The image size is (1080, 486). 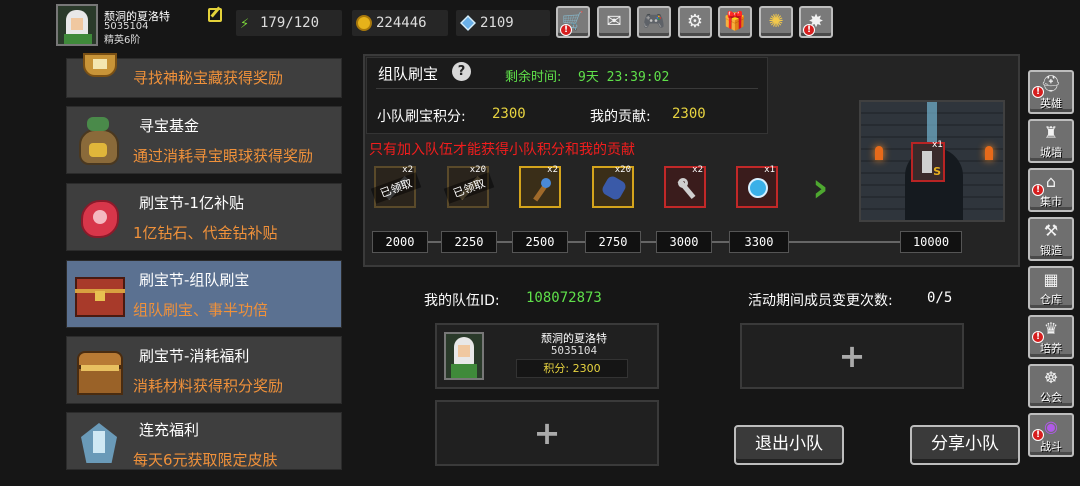 I want to click on help-icon: ?, so click(x=461, y=71).